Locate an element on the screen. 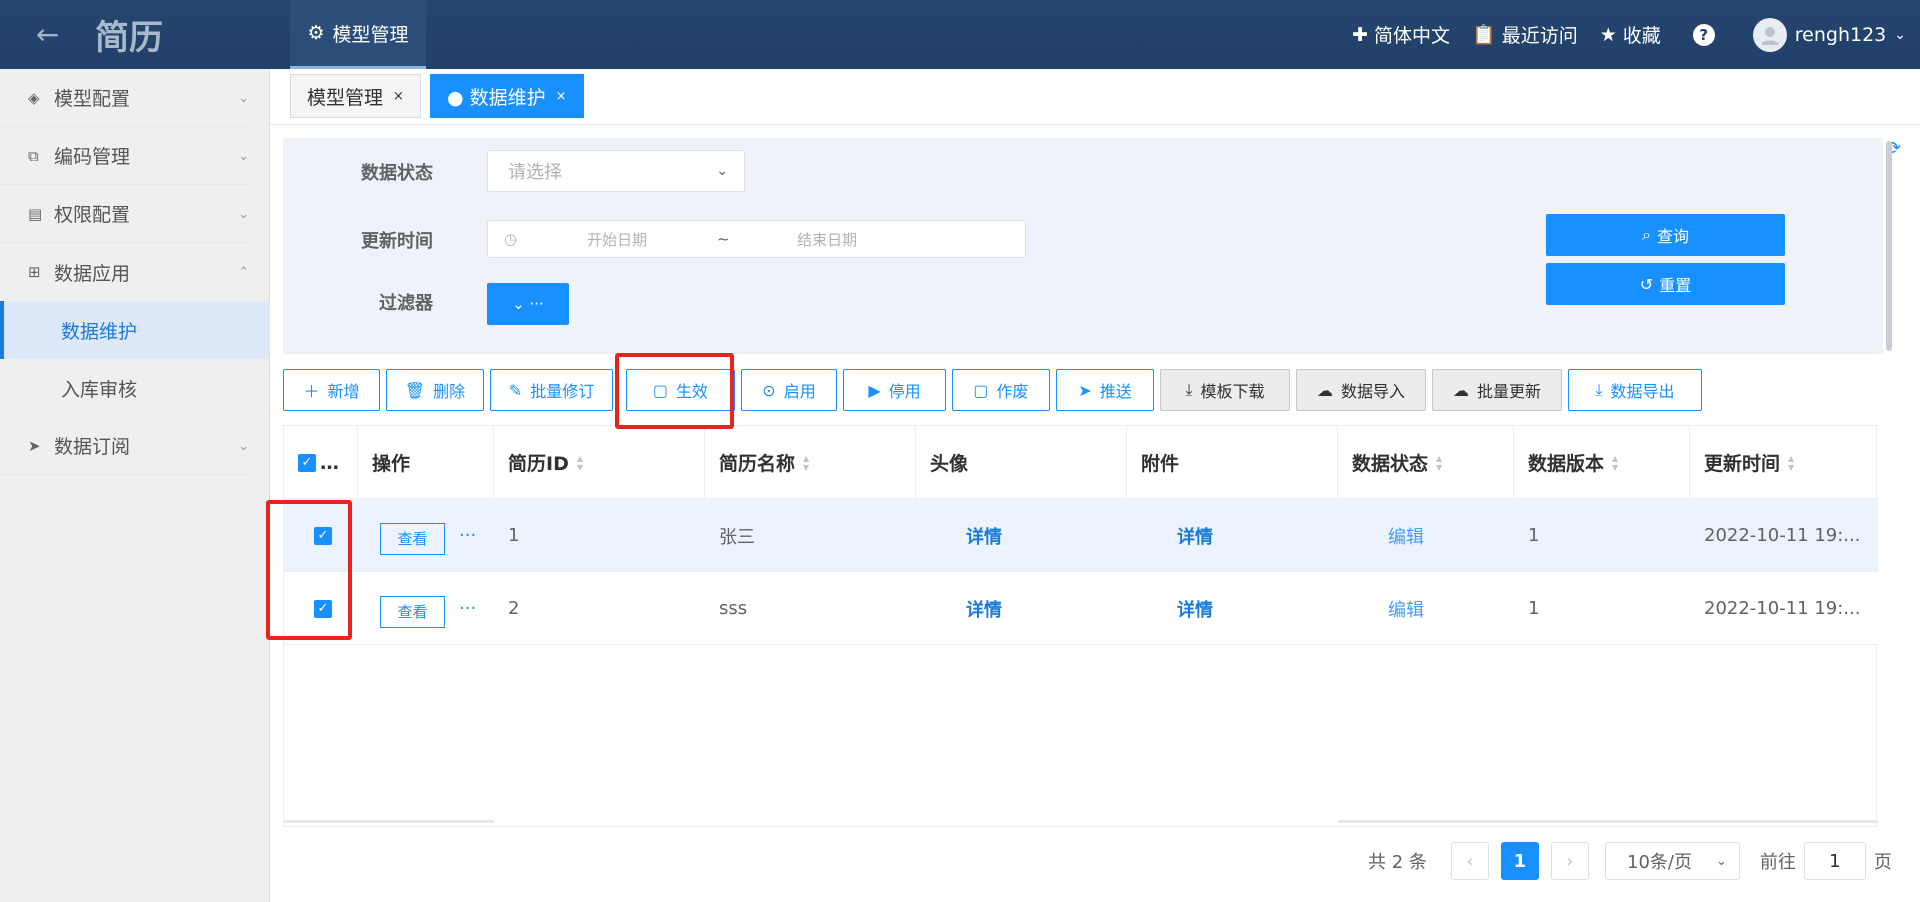 The width and height of the screenshot is (1920, 902). start-date-input: 开始日期 is located at coordinates (652, 239).